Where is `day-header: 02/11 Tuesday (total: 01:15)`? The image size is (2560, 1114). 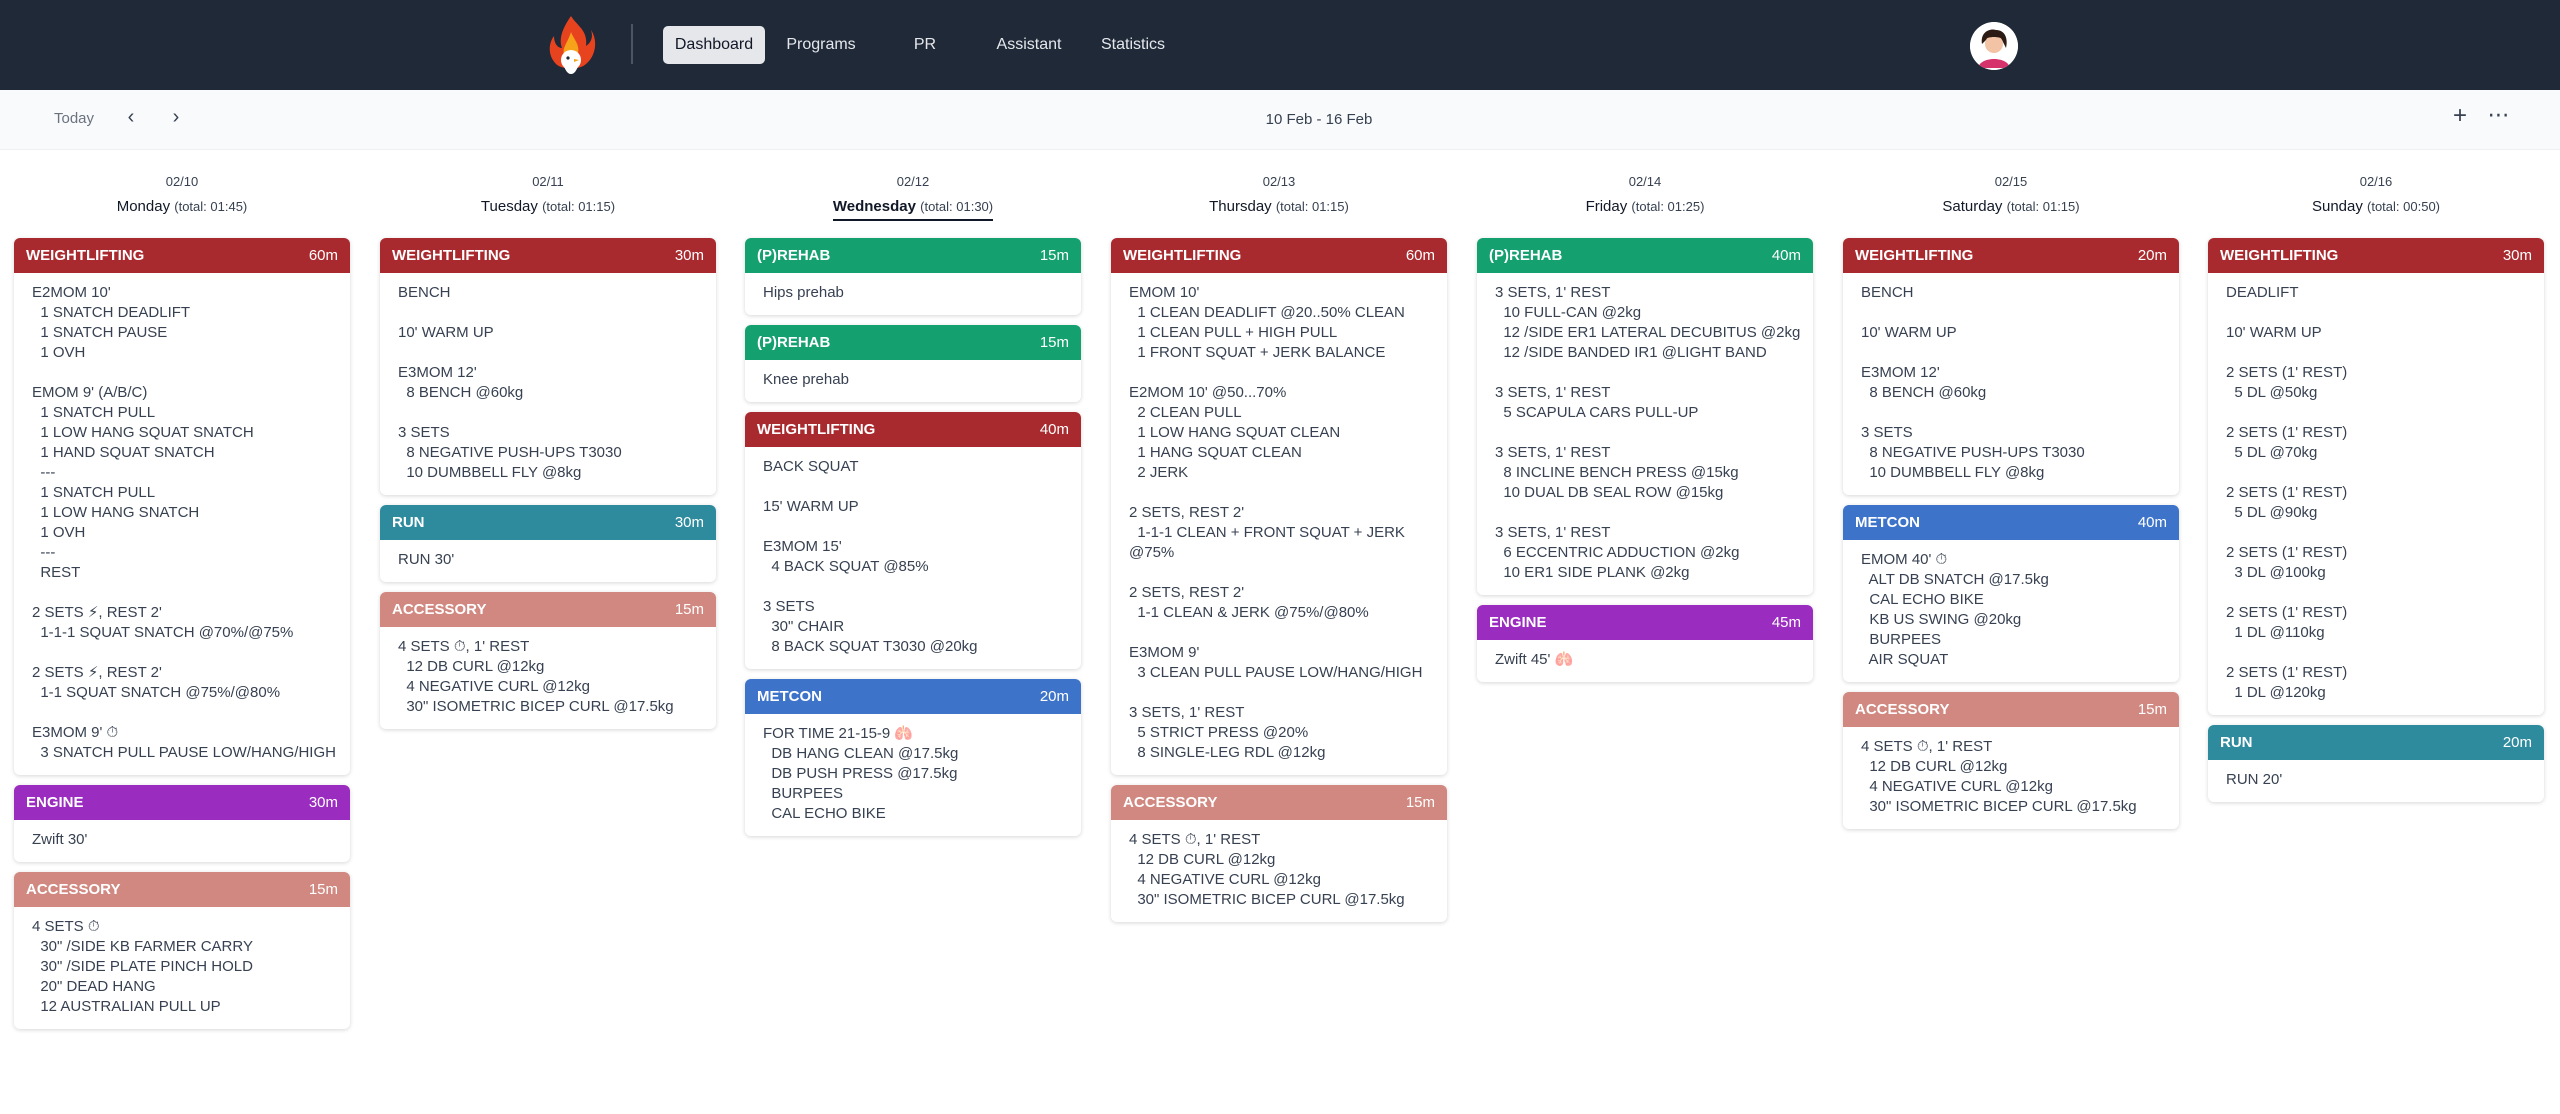
day-header: 02/11 Tuesday (total: 01:15) is located at coordinates (548, 194).